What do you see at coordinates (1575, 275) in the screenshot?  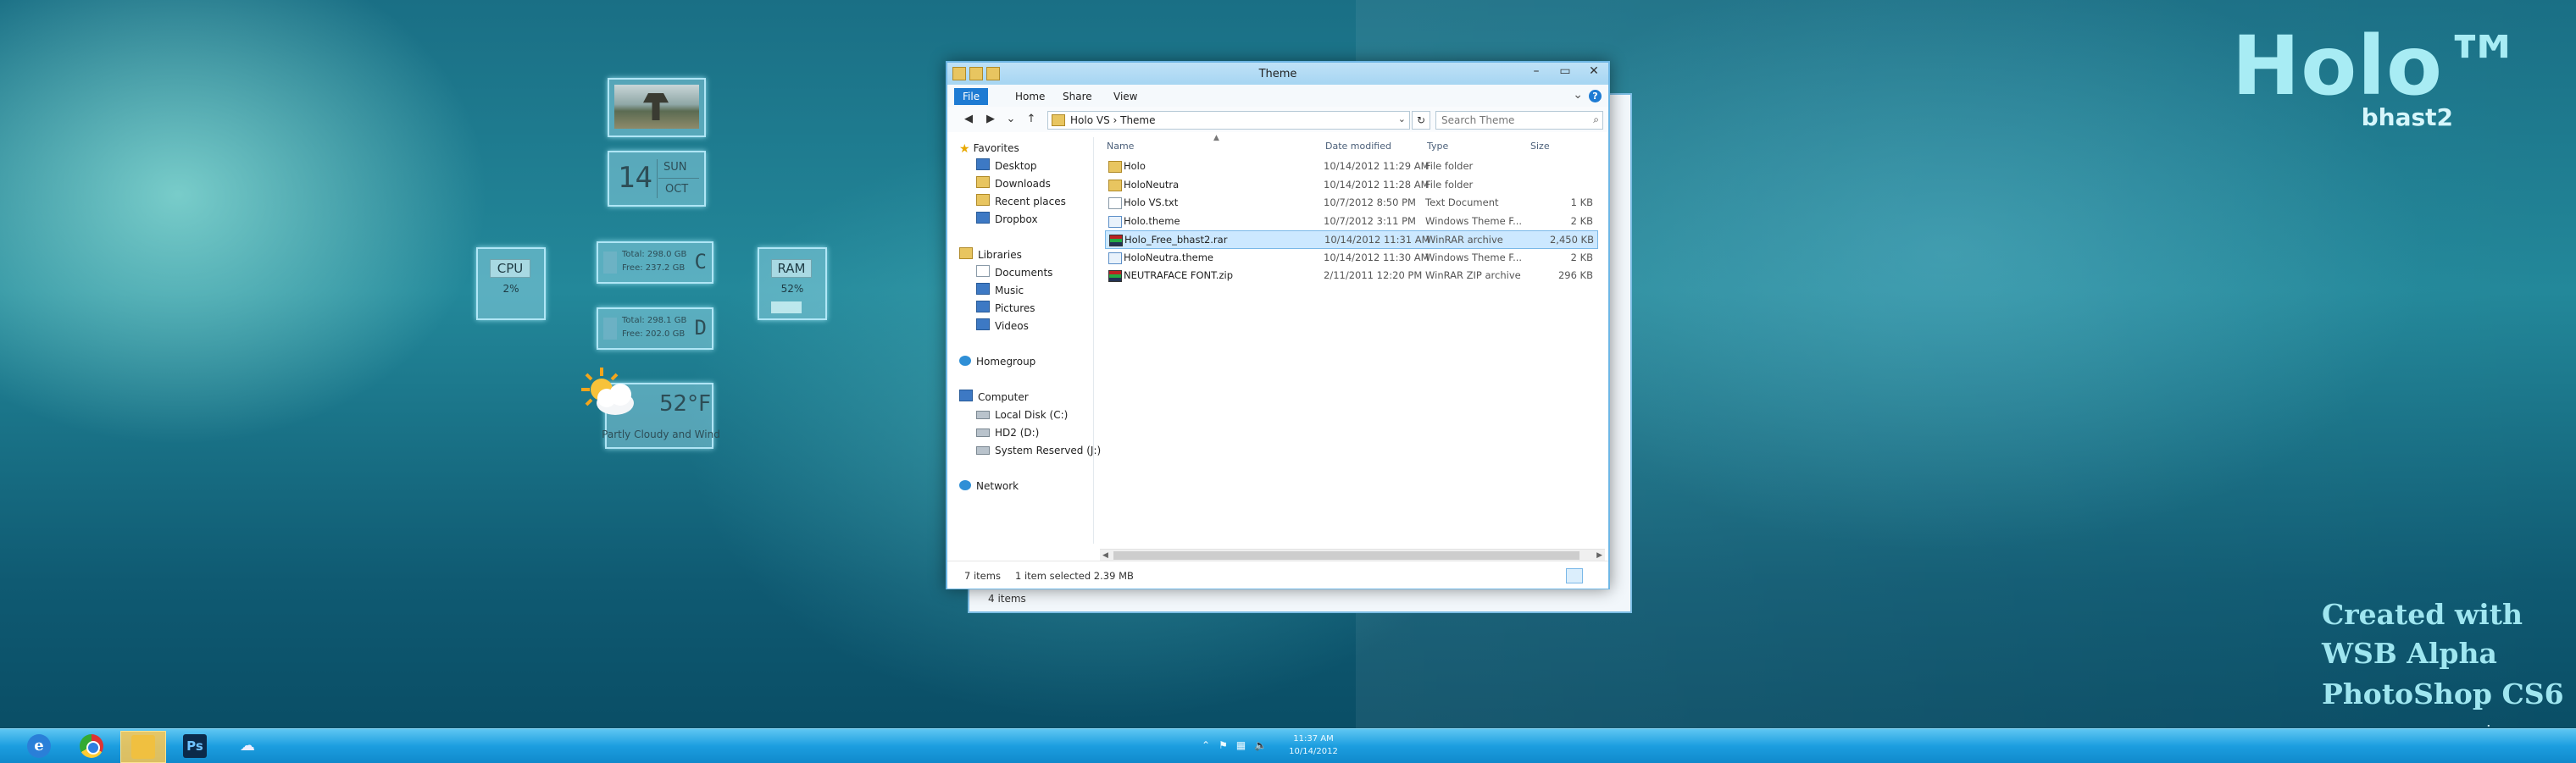 I see `file-size: 296 KB` at bounding box center [1575, 275].